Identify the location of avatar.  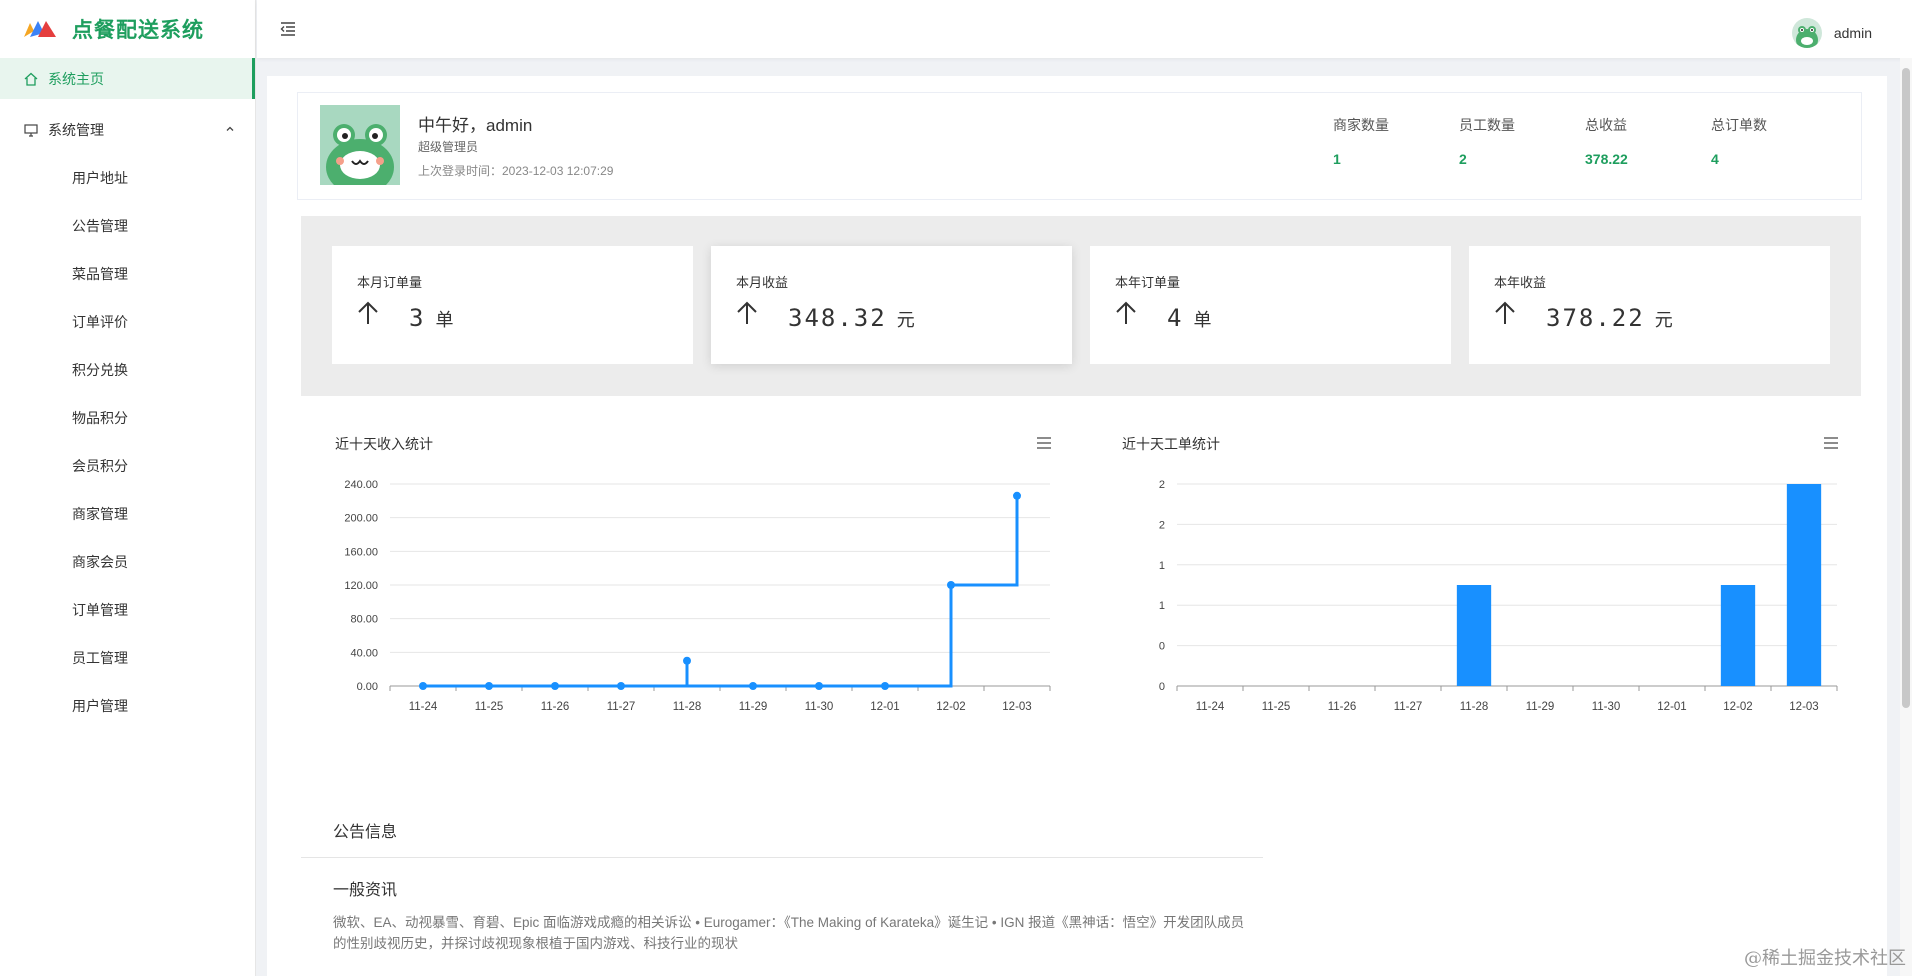
(1806, 33).